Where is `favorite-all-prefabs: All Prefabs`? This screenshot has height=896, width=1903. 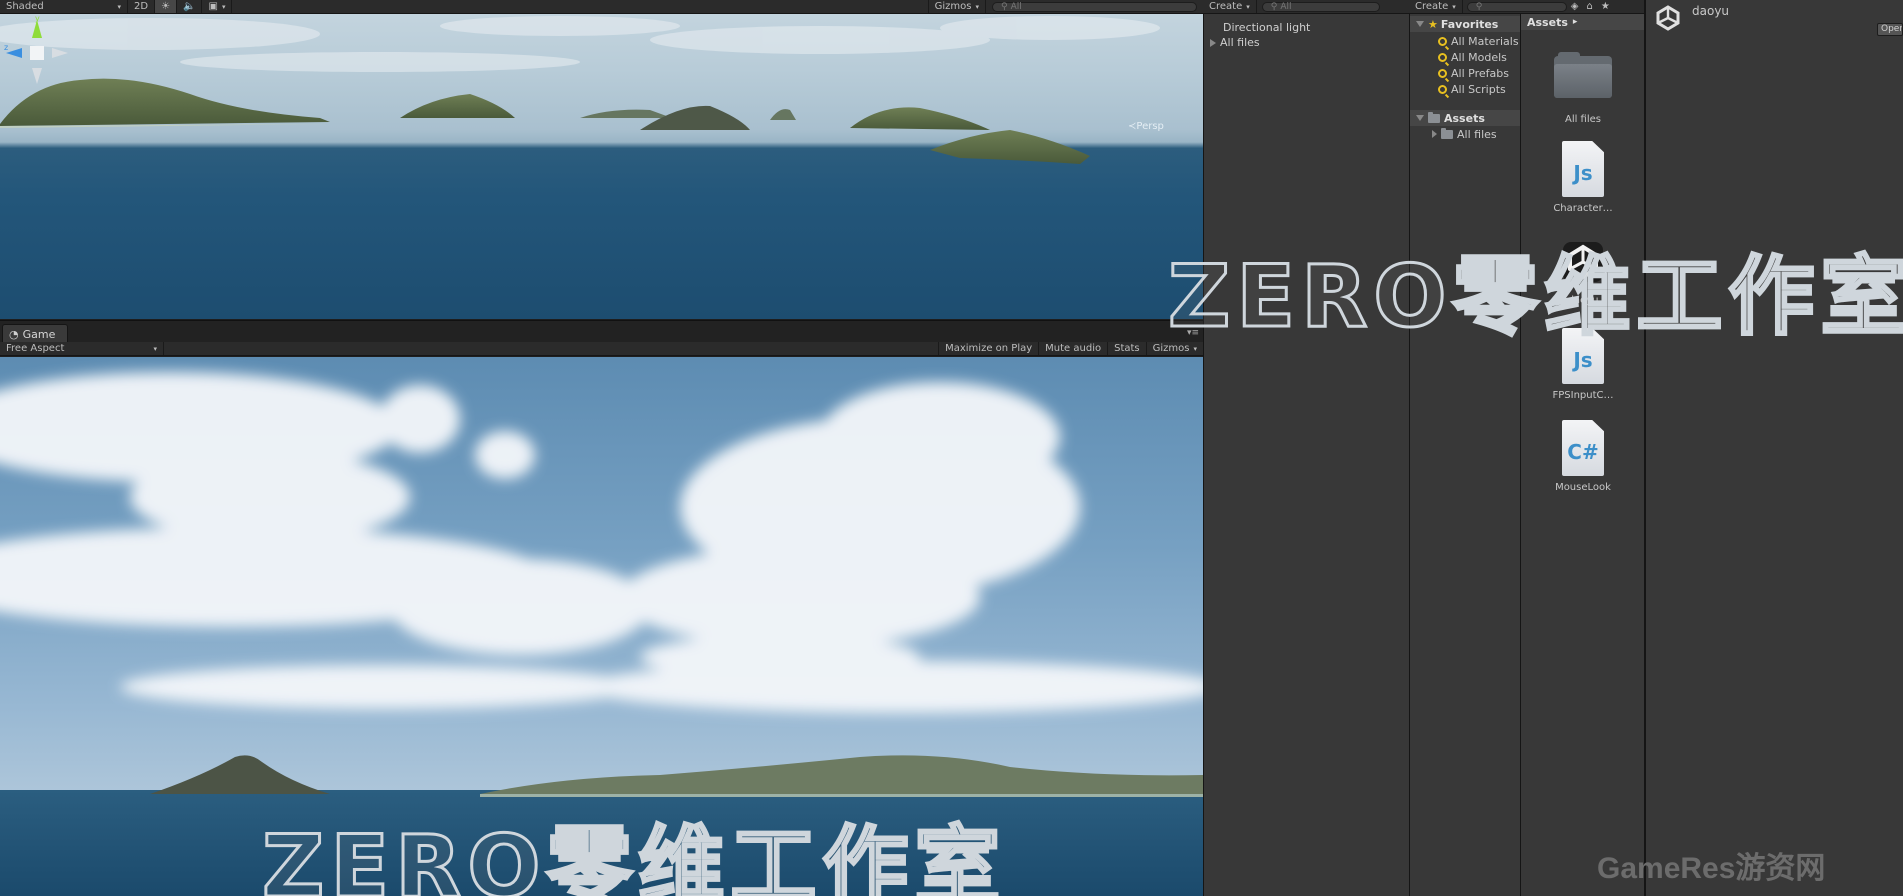
favorite-all-prefabs: All Prefabs is located at coordinates (1465, 73).